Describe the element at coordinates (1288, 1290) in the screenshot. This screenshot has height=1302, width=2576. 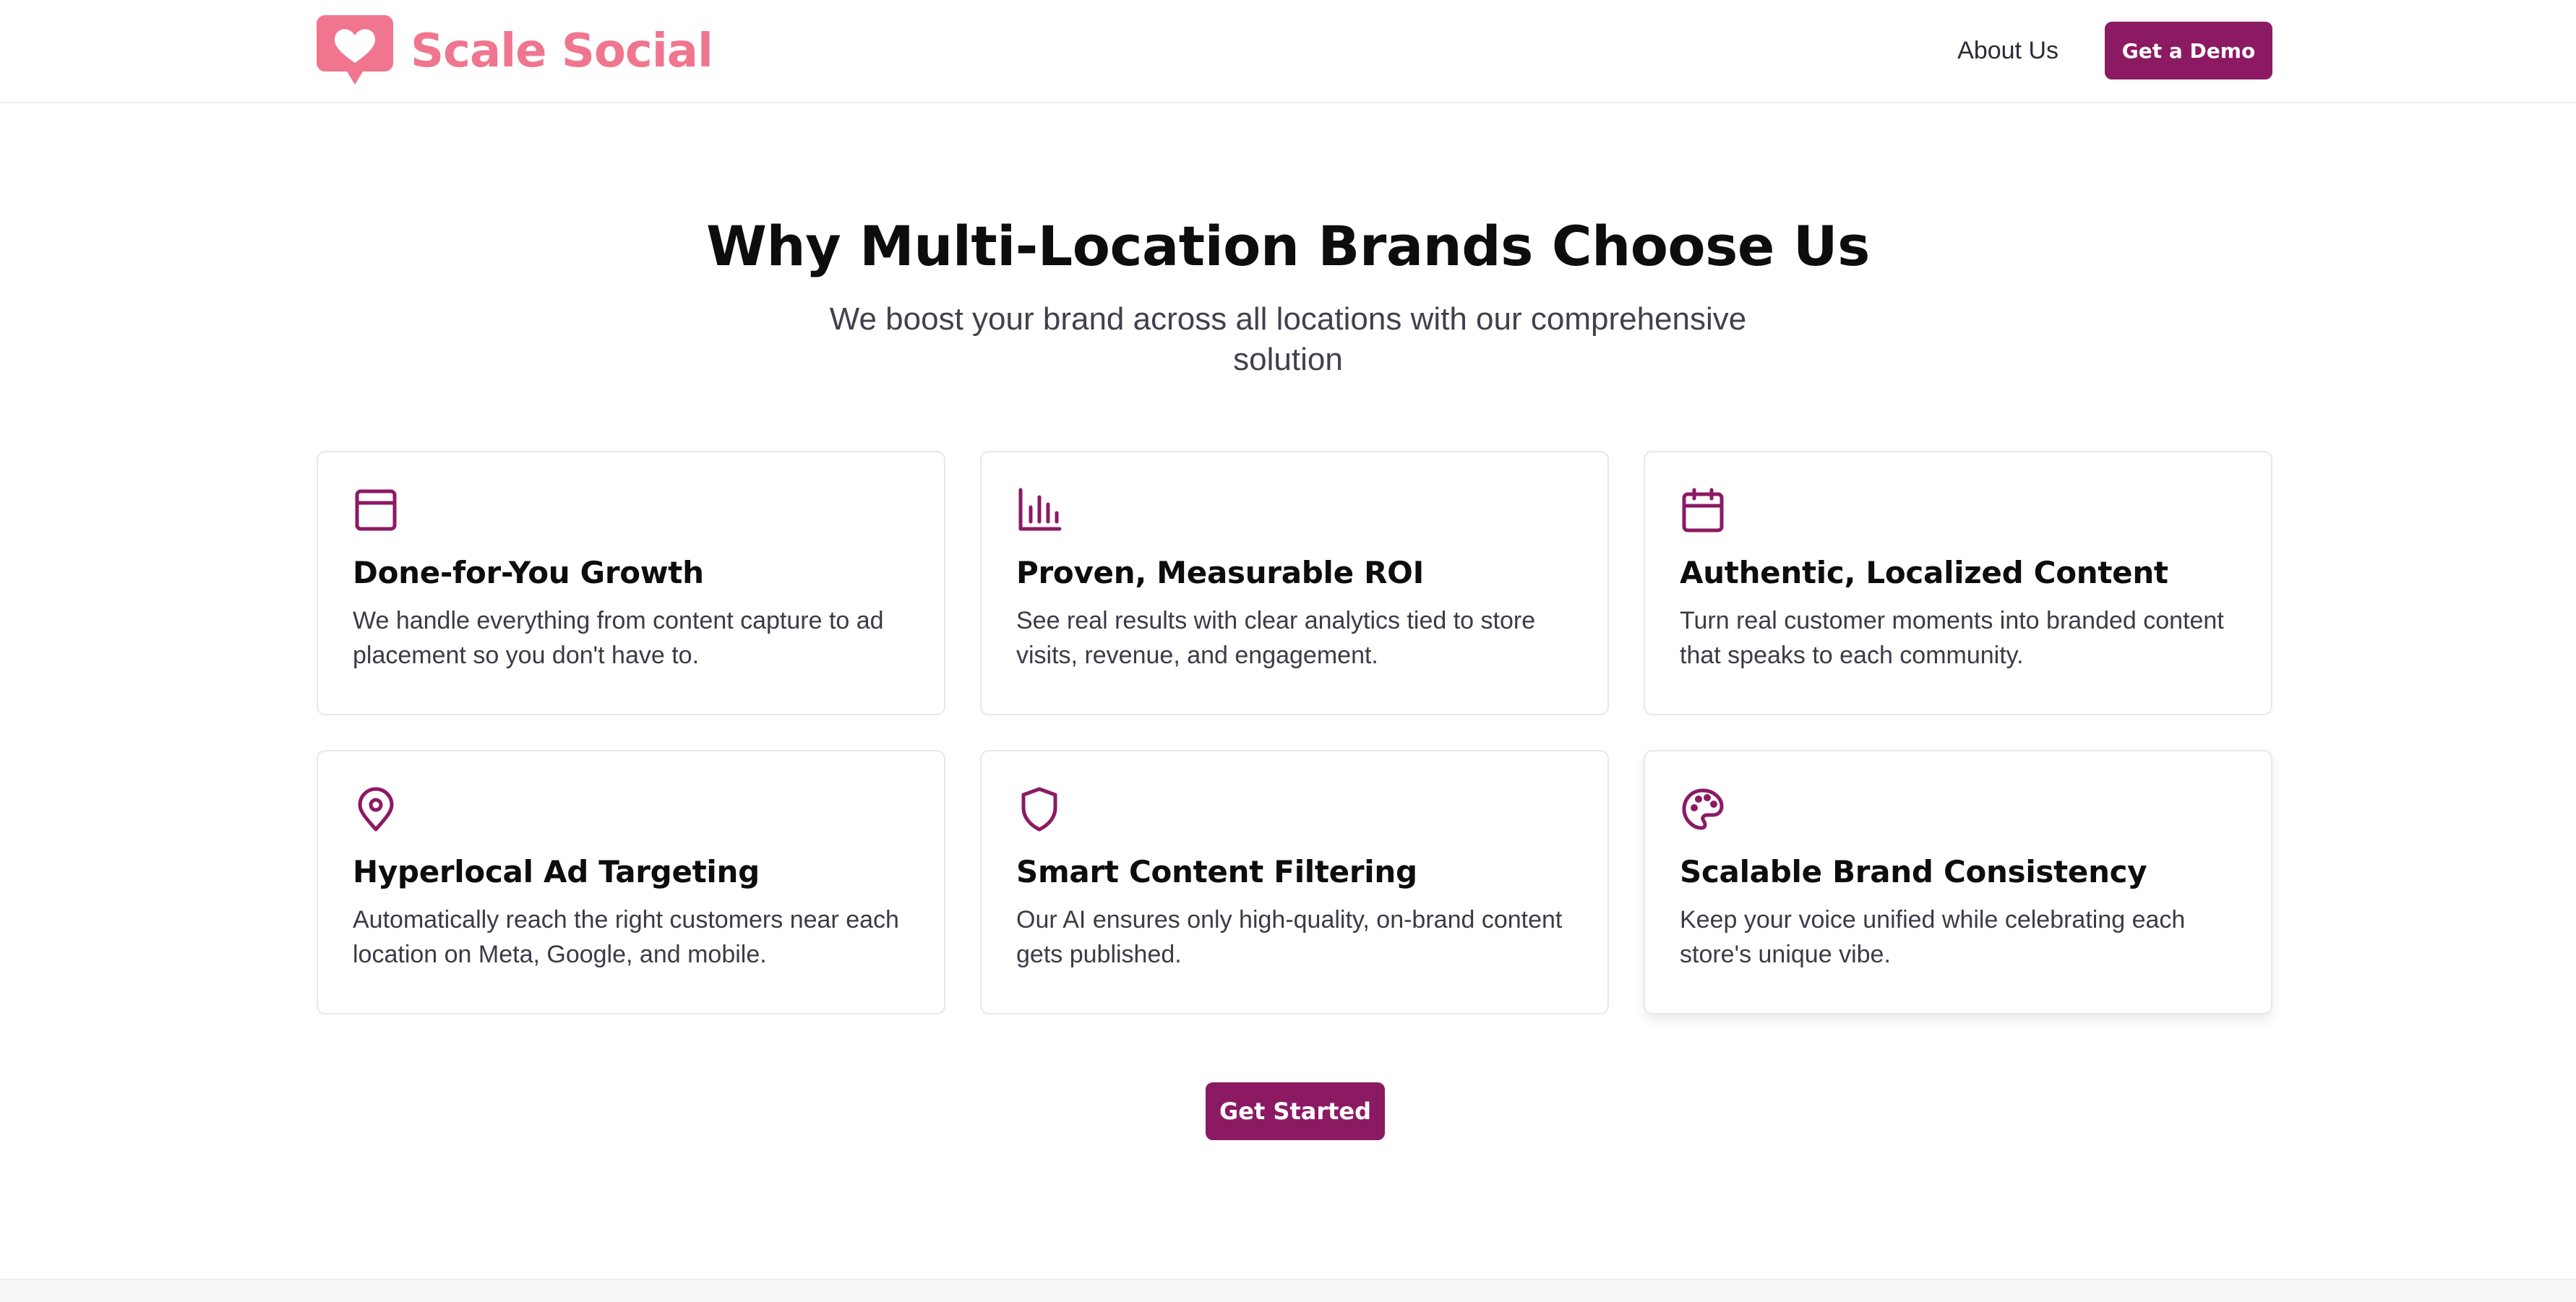
I see `footer-strip` at that location.